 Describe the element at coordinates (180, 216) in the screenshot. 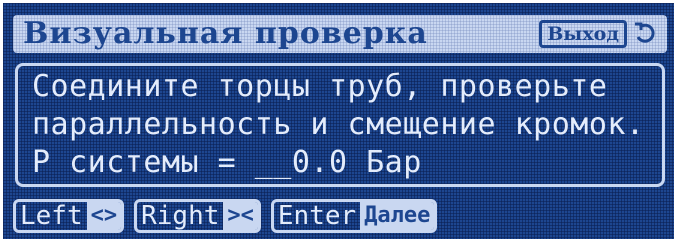

I see `right-key-label: Right` at that location.